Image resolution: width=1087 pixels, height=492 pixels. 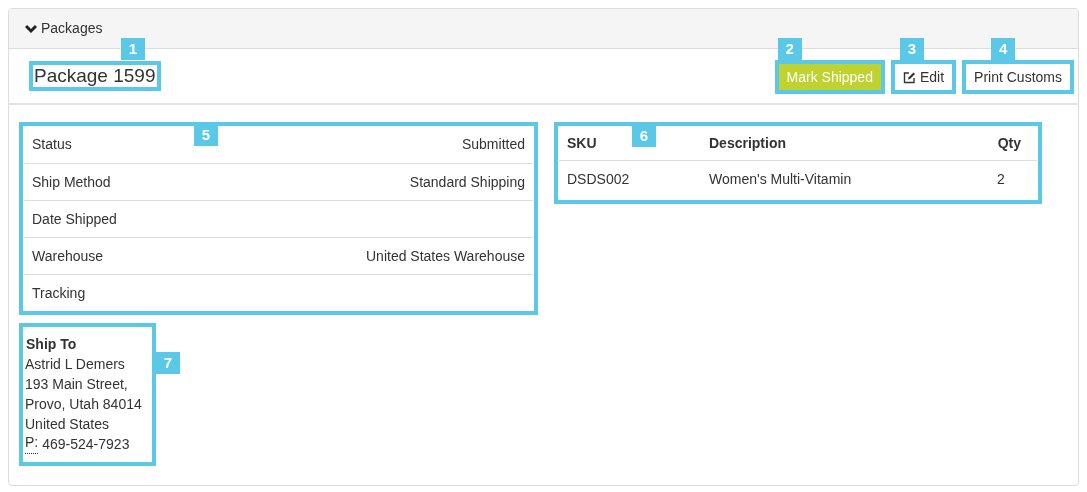 What do you see at coordinates (71, 182) in the screenshot?
I see `detail-label: Ship Method` at bounding box center [71, 182].